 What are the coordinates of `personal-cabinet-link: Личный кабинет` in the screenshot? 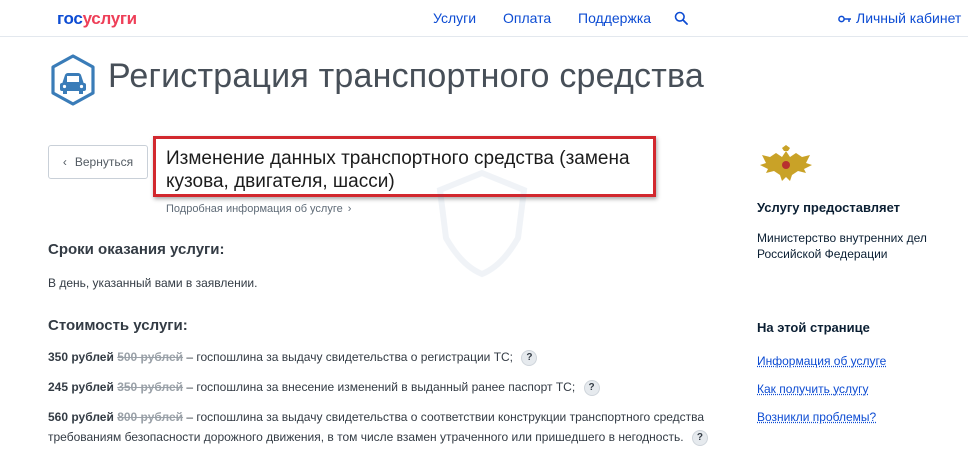 It's located at (899, 18).